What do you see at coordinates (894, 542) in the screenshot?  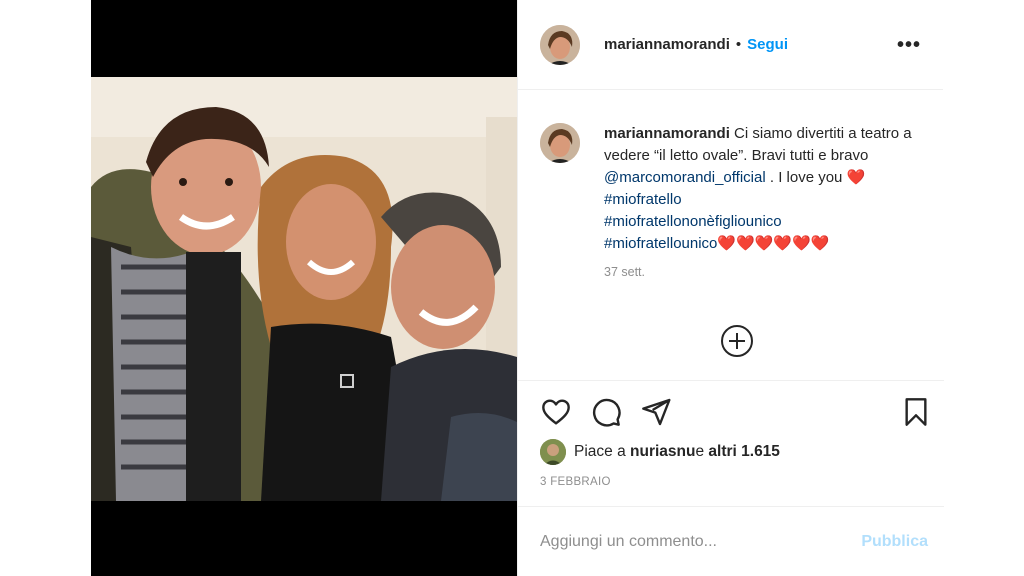 I see `publish-button: Pubblica` at bounding box center [894, 542].